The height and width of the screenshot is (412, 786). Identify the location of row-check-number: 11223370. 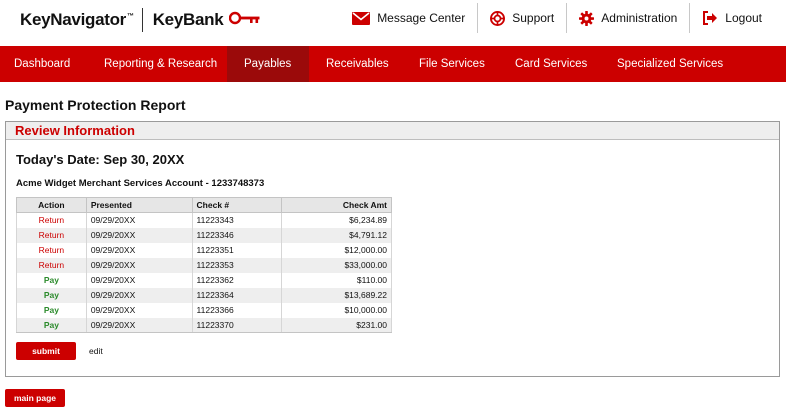
(237, 325).